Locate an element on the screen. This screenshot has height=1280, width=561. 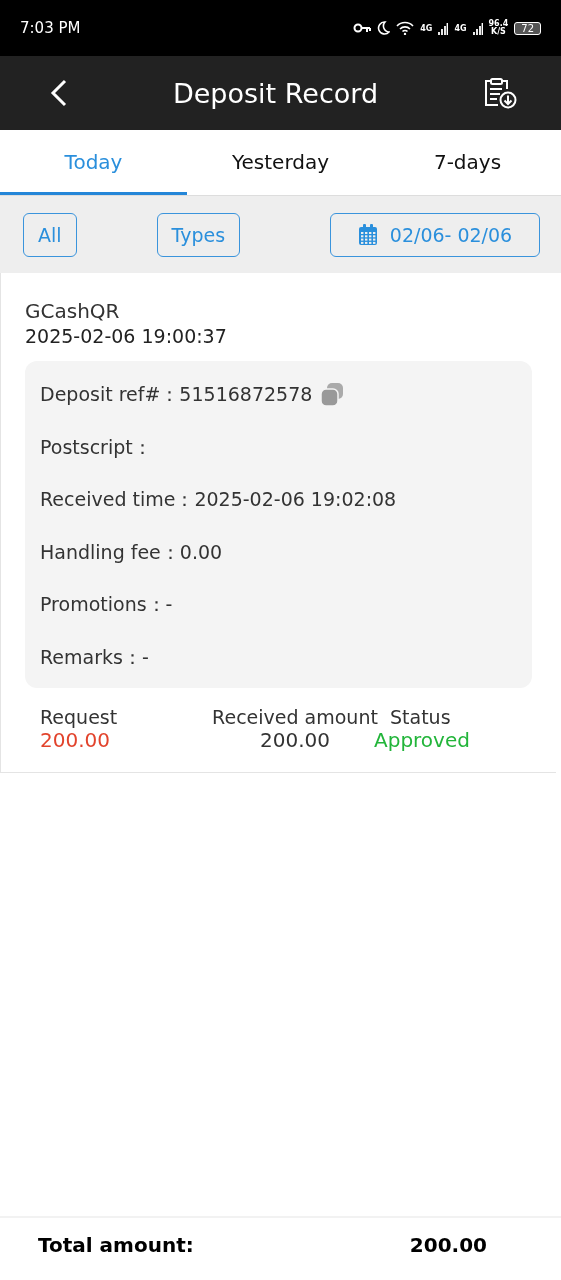
date-tab: 7-days is located at coordinates (467, 162).